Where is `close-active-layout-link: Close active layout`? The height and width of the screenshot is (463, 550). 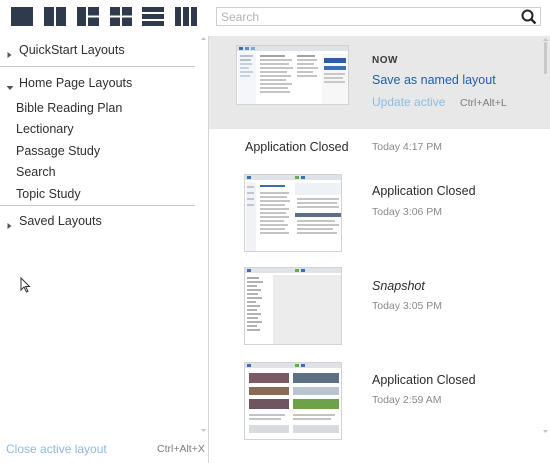
close-active-layout-link: Close active layout is located at coordinates (56, 449).